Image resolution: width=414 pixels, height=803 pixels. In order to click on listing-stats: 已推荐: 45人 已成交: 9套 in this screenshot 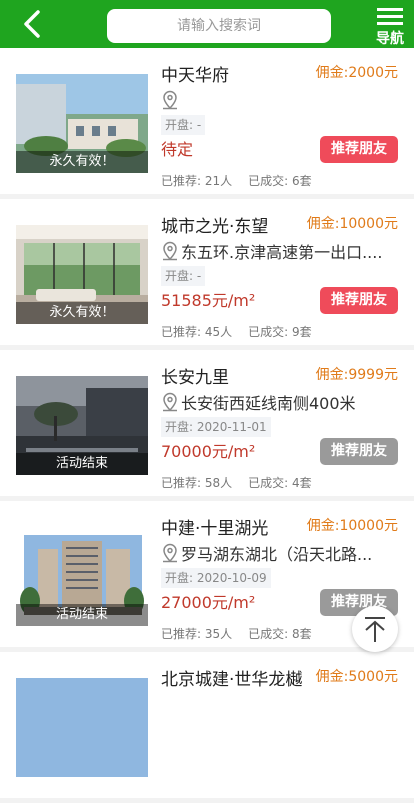, I will do `click(244, 331)`.